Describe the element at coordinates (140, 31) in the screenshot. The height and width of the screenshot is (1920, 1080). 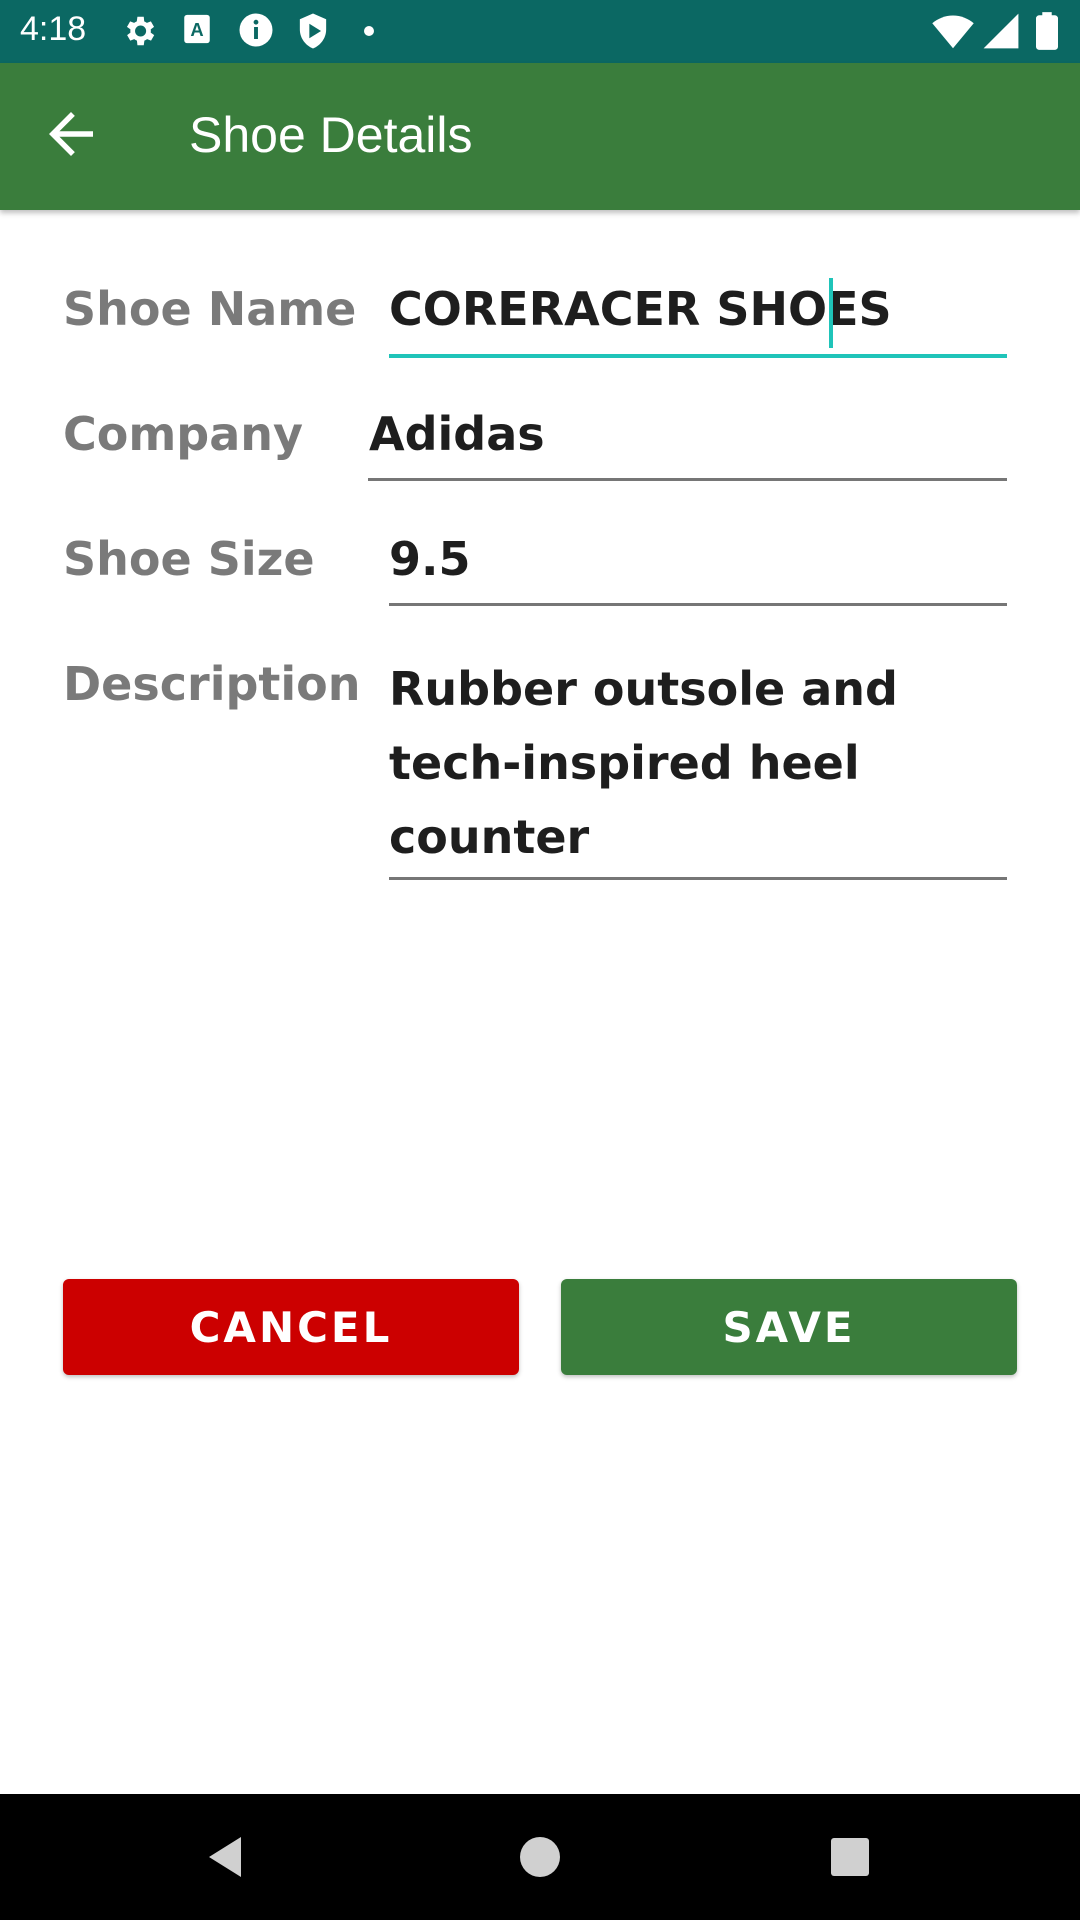
I see `settings-icon` at that location.